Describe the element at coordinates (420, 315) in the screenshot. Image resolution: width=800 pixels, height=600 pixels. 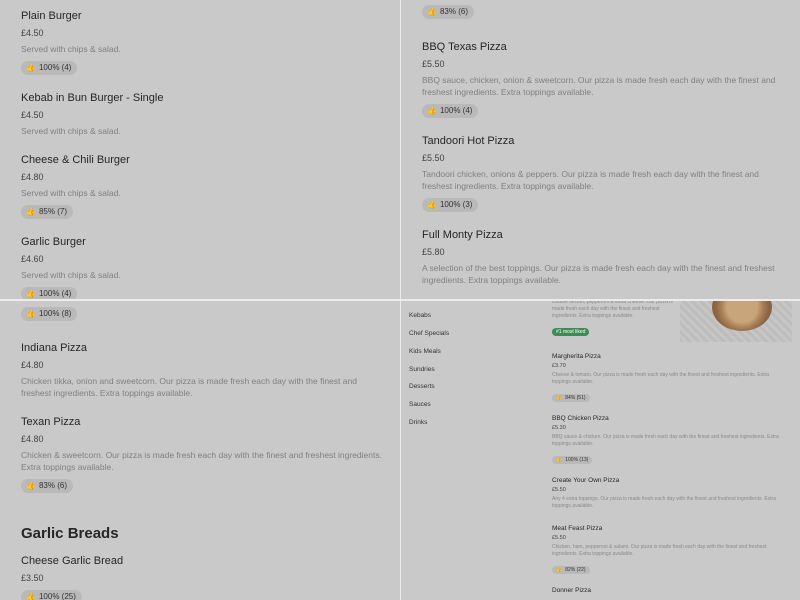
I see `sidebar-item-kebabs: Kebabs` at that location.